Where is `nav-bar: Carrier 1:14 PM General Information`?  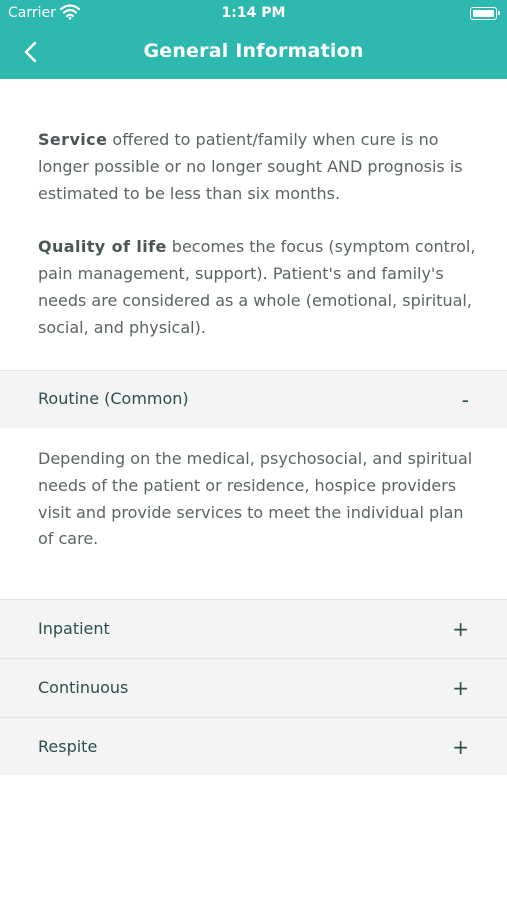 nav-bar: Carrier 1:14 PM General Information is located at coordinates (253, 39).